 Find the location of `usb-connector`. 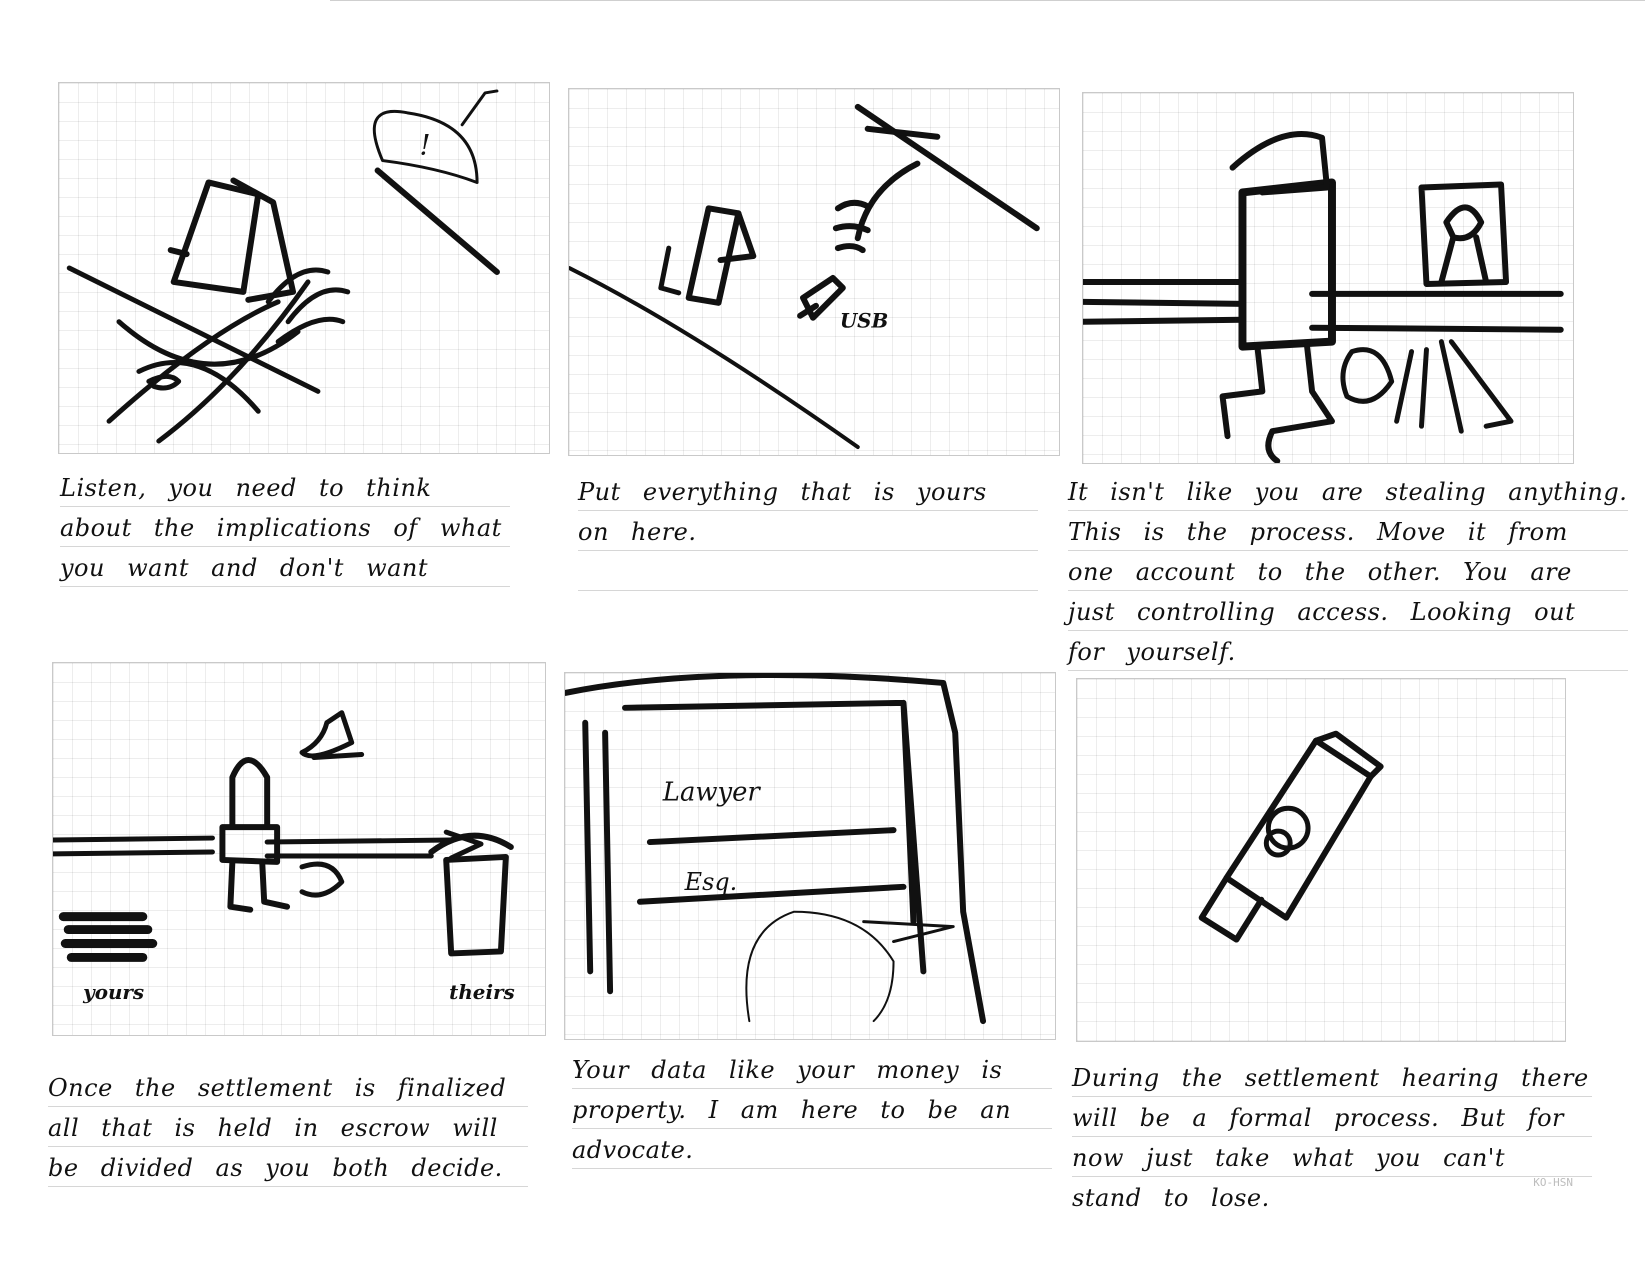

usb-connector is located at coordinates (1231, 908).